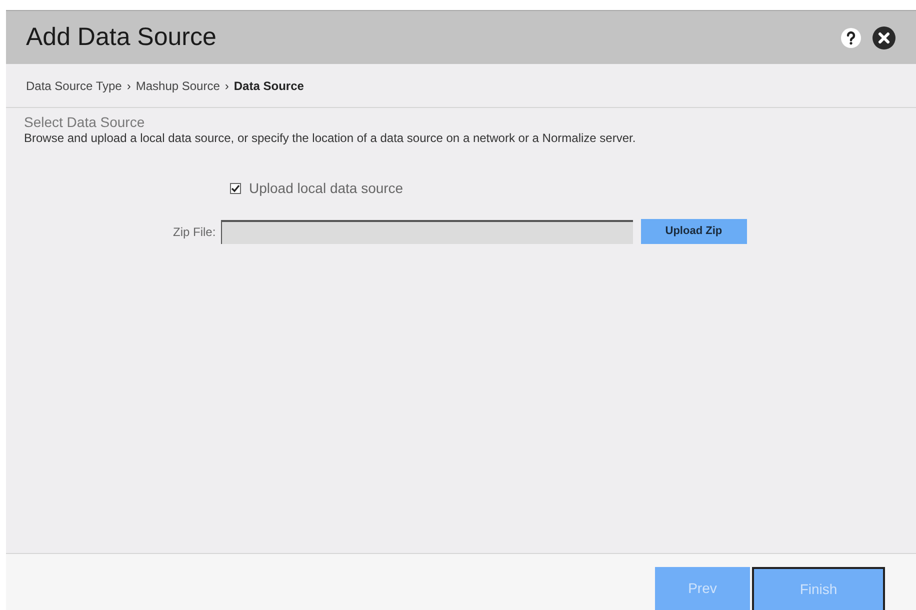  What do you see at coordinates (884, 38) in the screenshot?
I see `close-icon` at bounding box center [884, 38].